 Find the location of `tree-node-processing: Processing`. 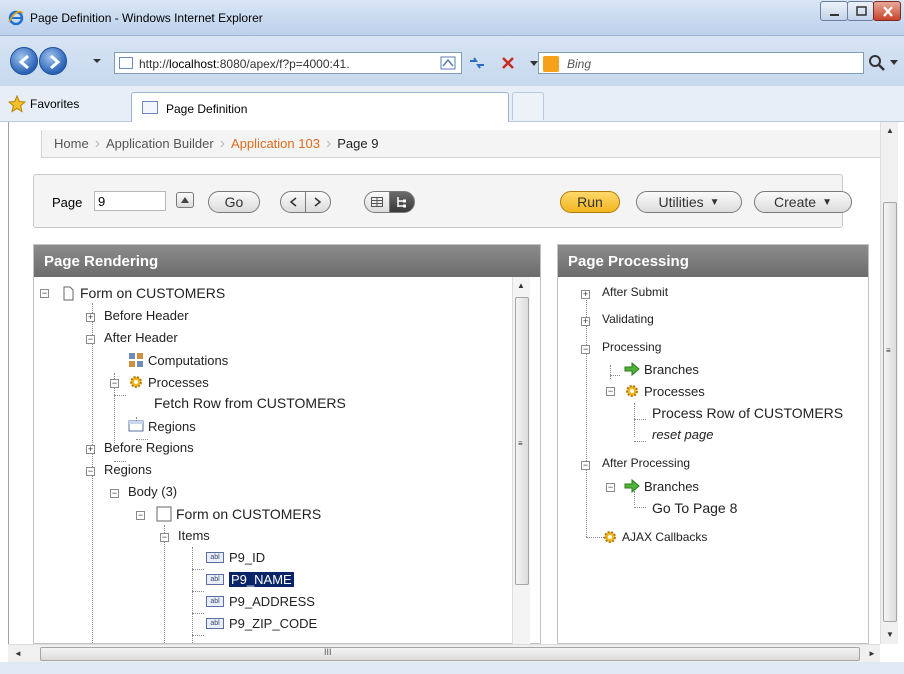

tree-node-processing: Processing is located at coordinates (631, 347).